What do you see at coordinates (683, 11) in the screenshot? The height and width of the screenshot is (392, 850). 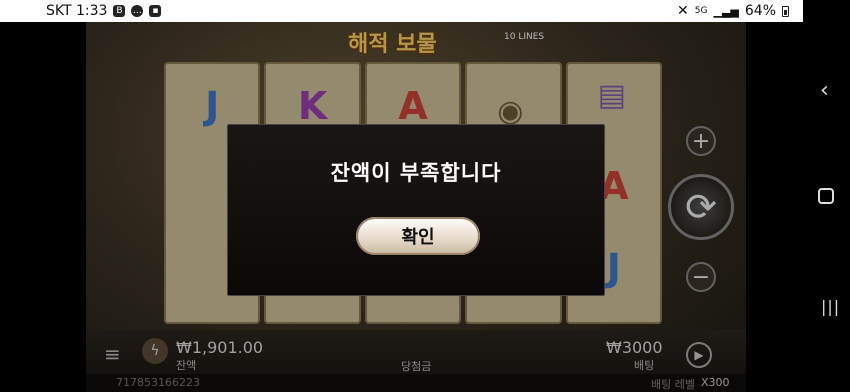 I see `mute-icon: ✕` at bounding box center [683, 11].